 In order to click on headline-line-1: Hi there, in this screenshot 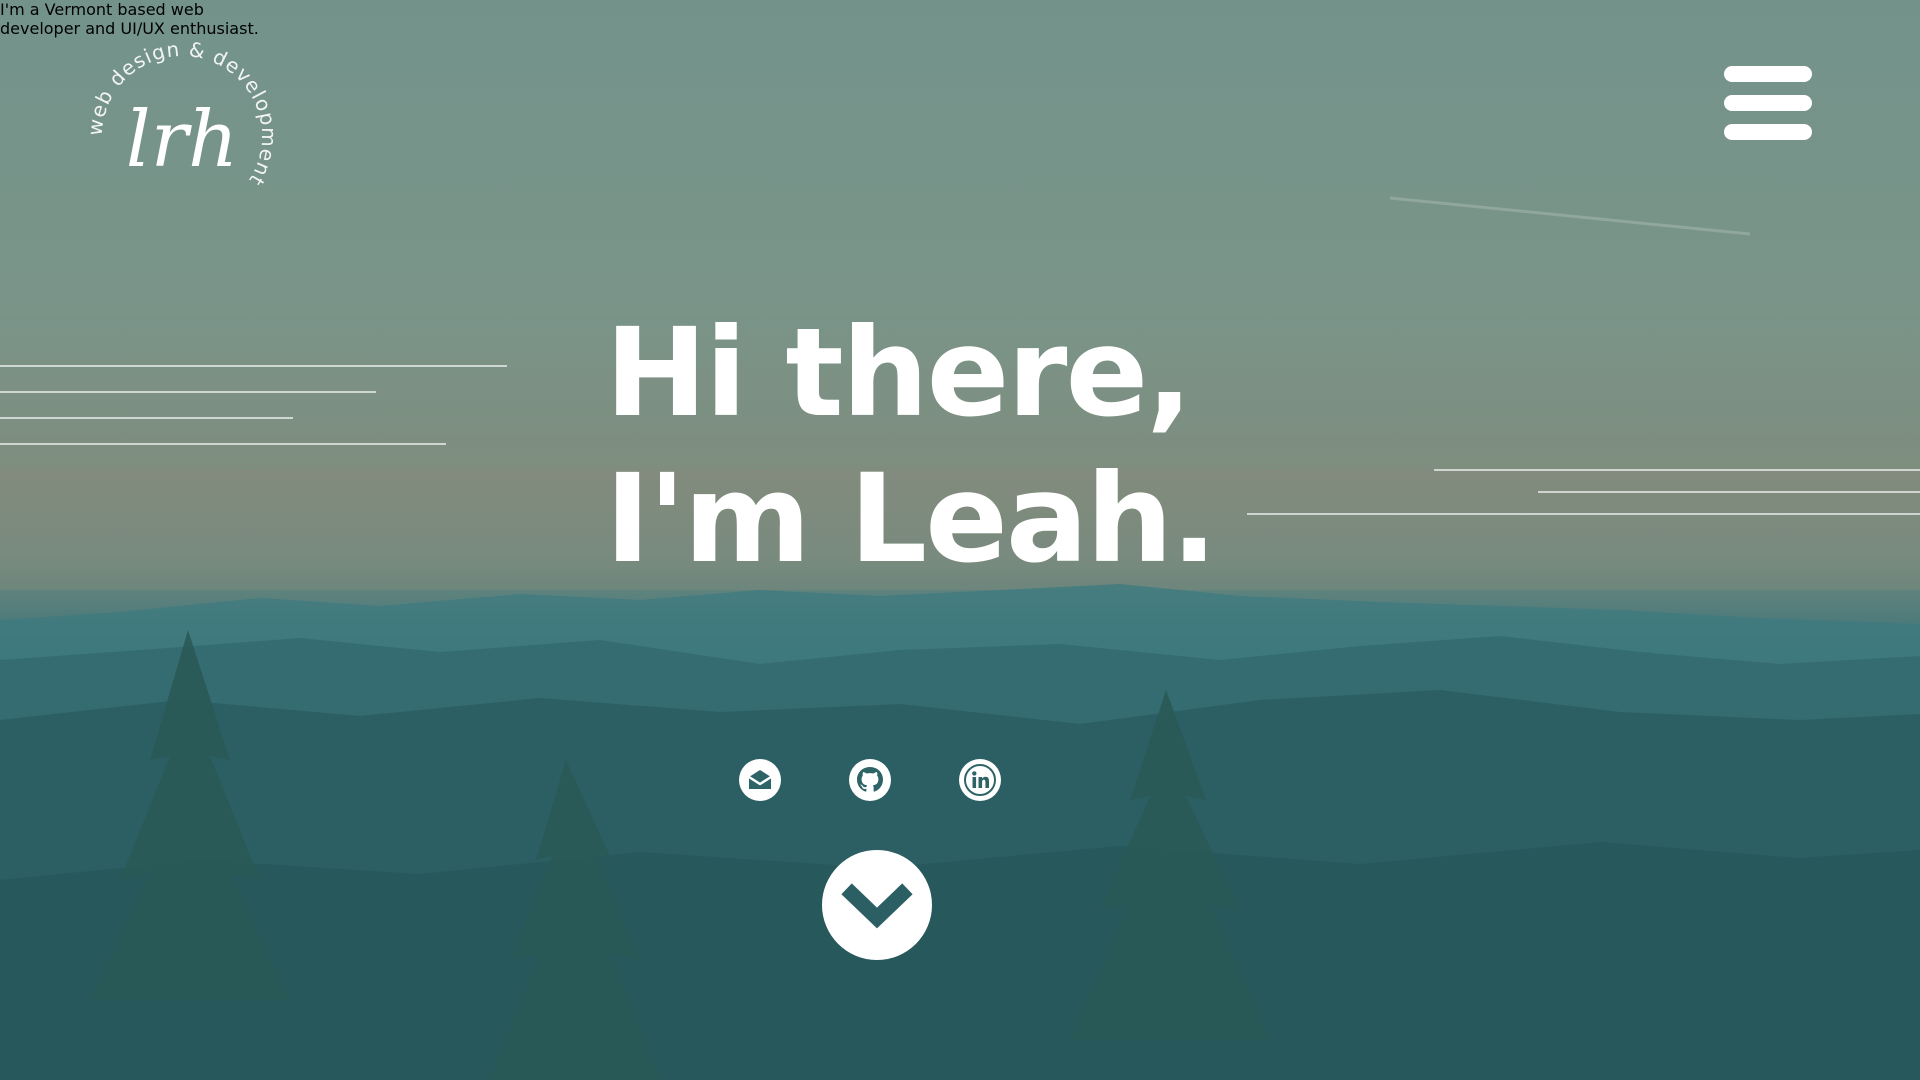, I will do `click(899, 373)`.